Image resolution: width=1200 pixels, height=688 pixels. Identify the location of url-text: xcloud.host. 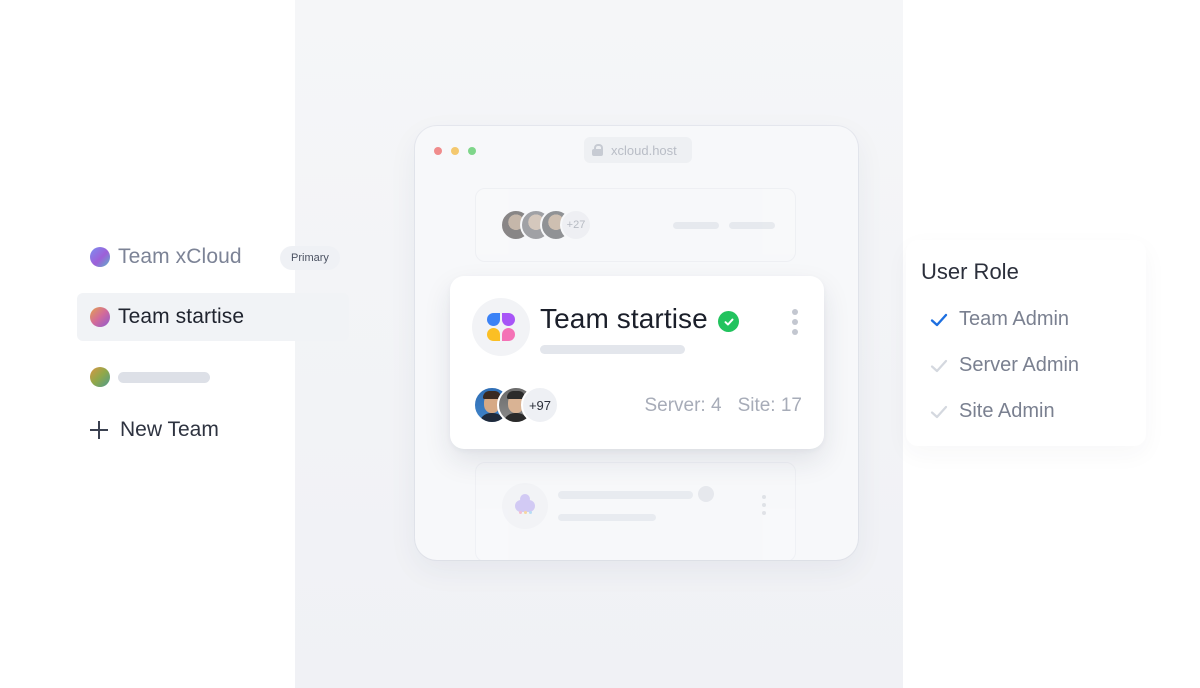
(644, 150).